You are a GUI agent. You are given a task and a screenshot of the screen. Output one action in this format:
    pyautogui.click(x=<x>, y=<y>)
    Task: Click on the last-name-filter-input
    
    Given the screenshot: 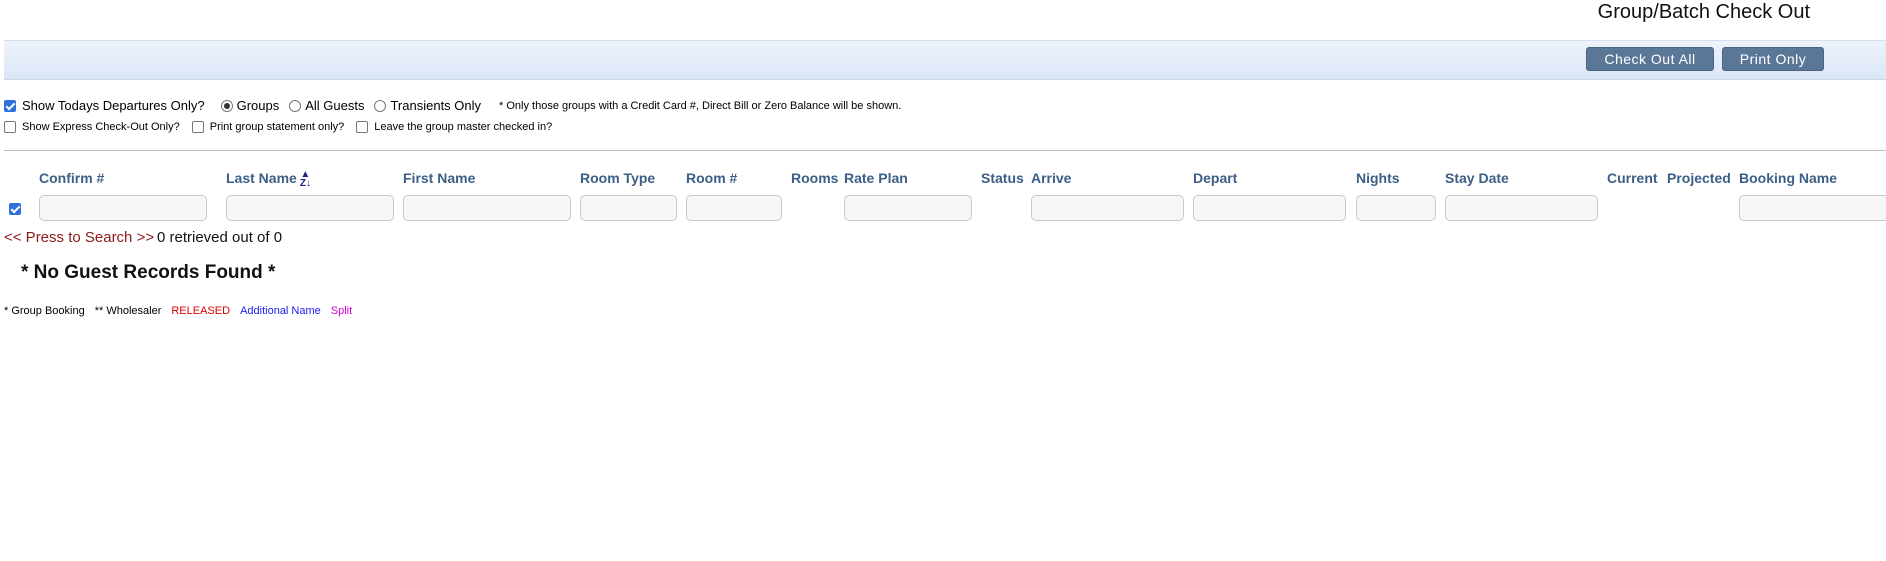 What is the action you would take?
    pyautogui.click(x=310, y=208)
    